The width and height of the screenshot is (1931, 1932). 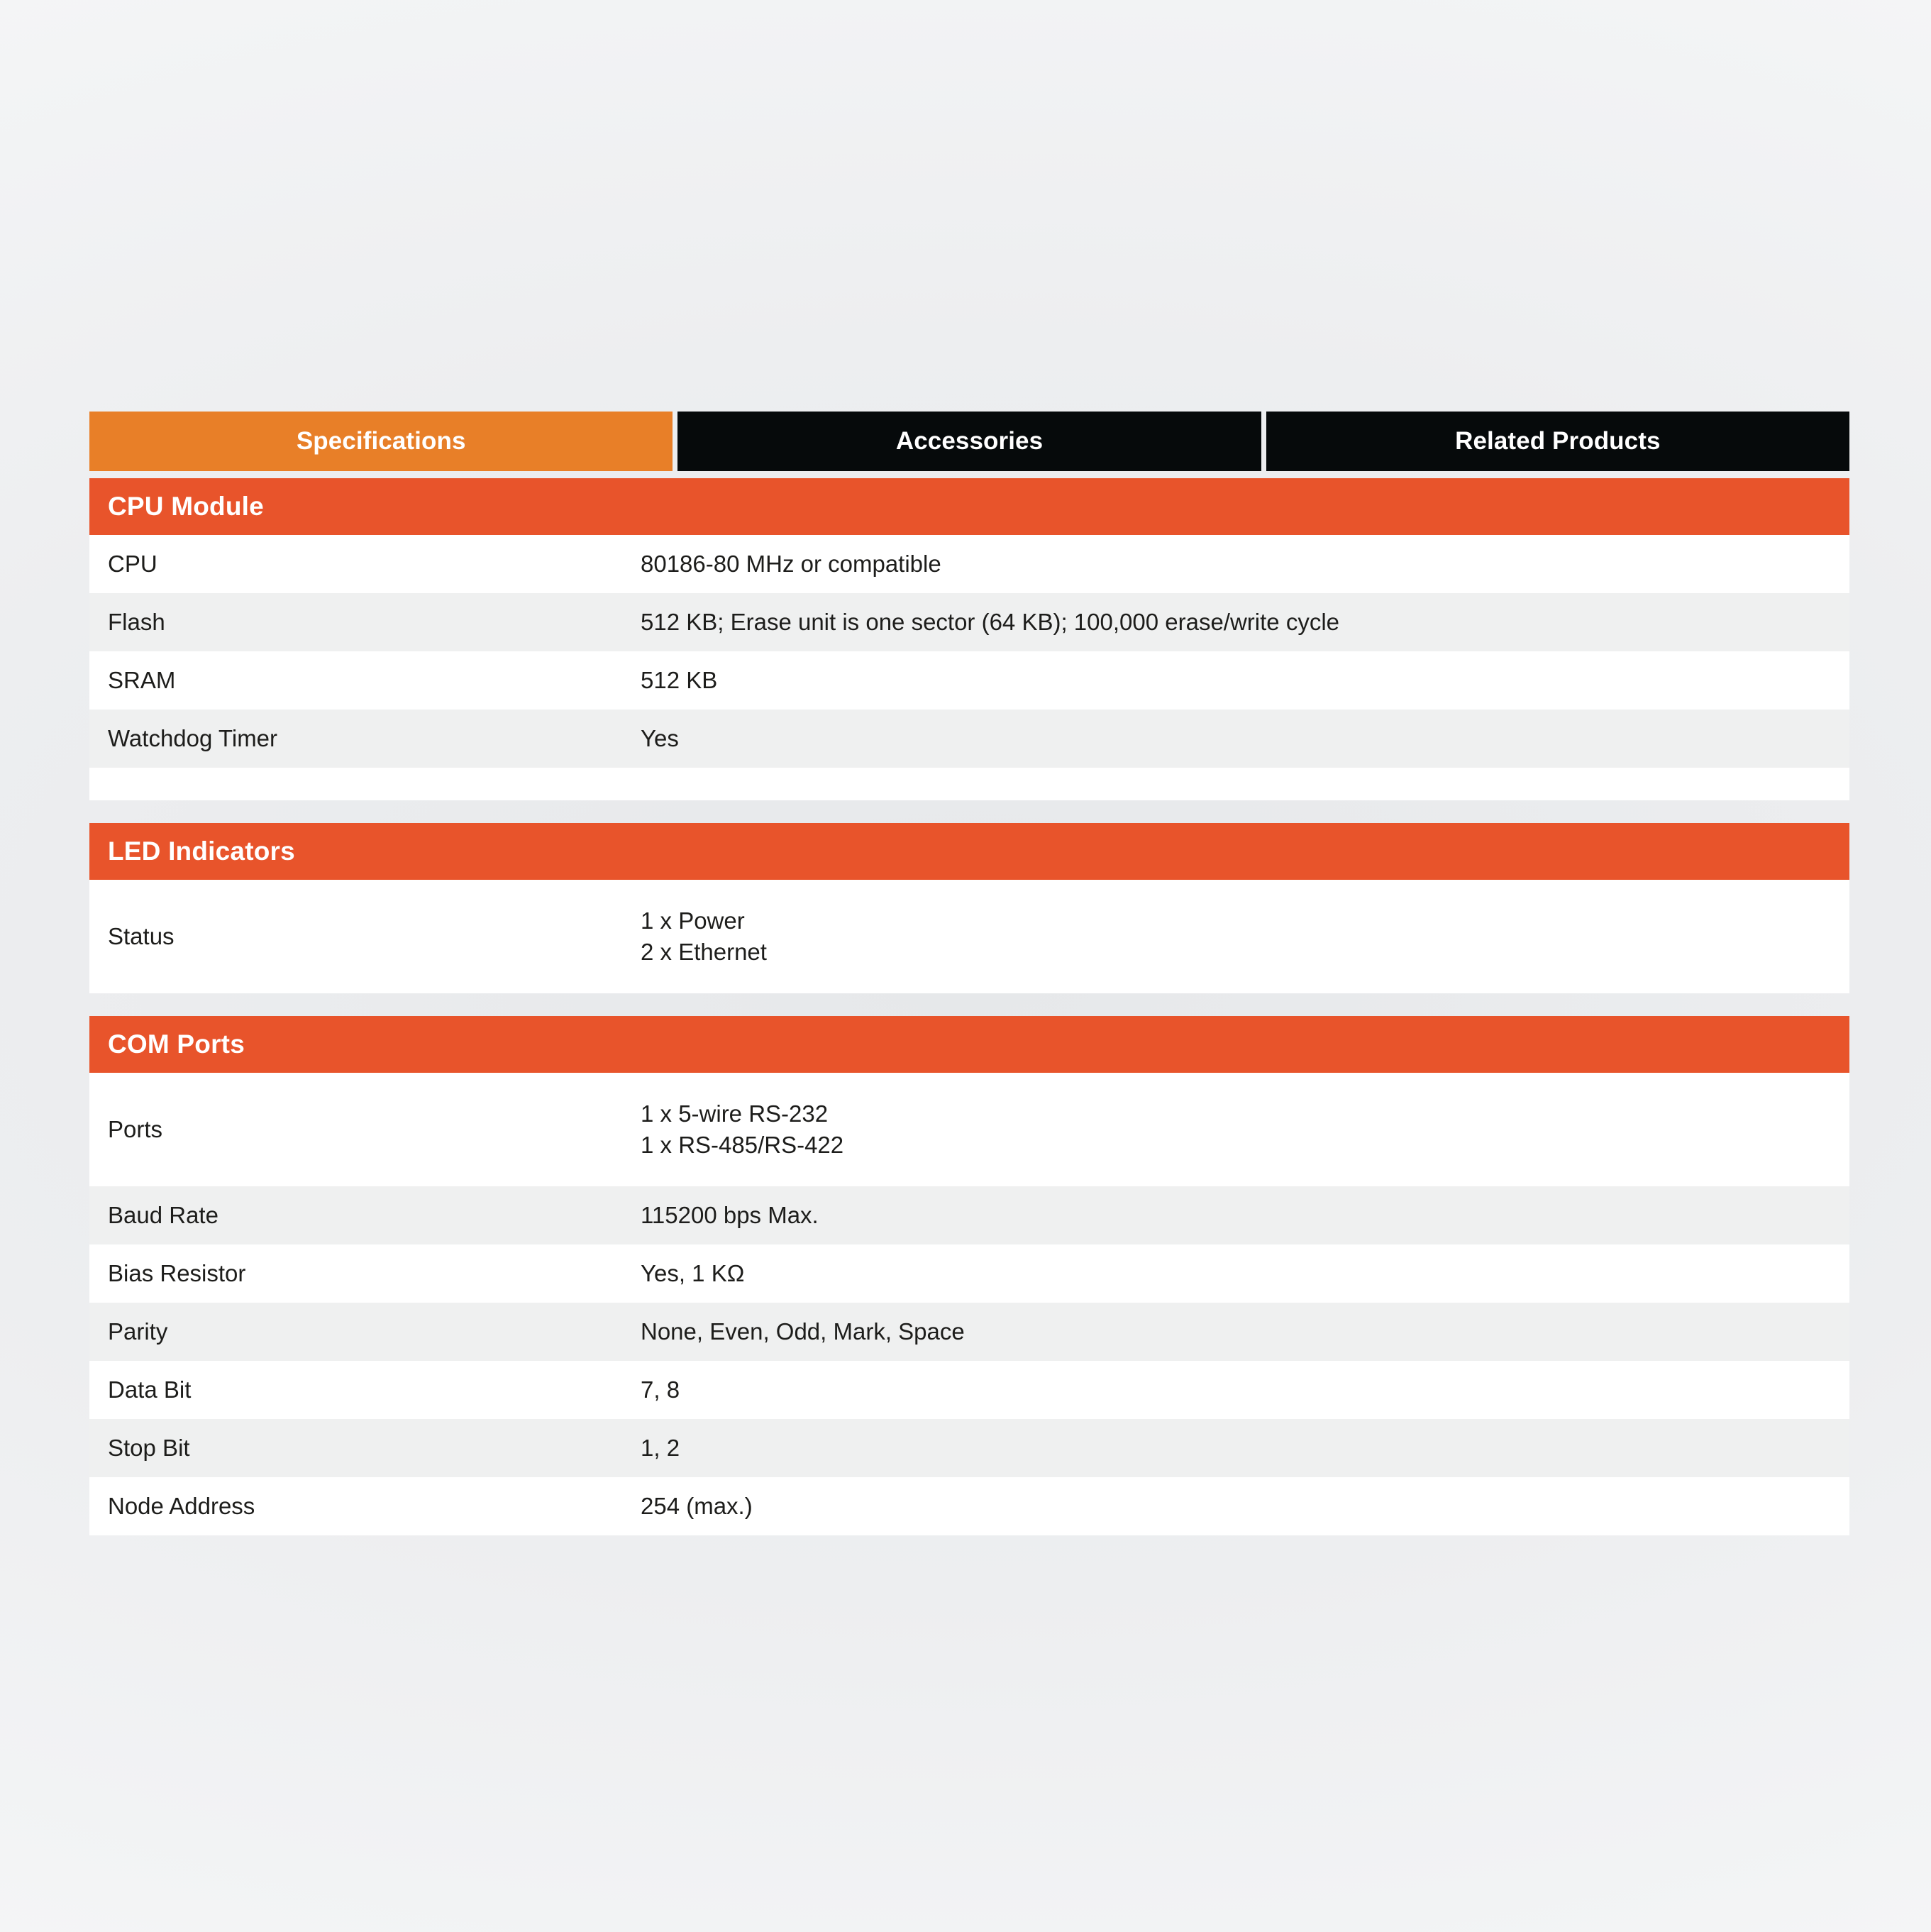 What do you see at coordinates (730, 1214) in the screenshot?
I see `row-value: 115200 bps Max.` at bounding box center [730, 1214].